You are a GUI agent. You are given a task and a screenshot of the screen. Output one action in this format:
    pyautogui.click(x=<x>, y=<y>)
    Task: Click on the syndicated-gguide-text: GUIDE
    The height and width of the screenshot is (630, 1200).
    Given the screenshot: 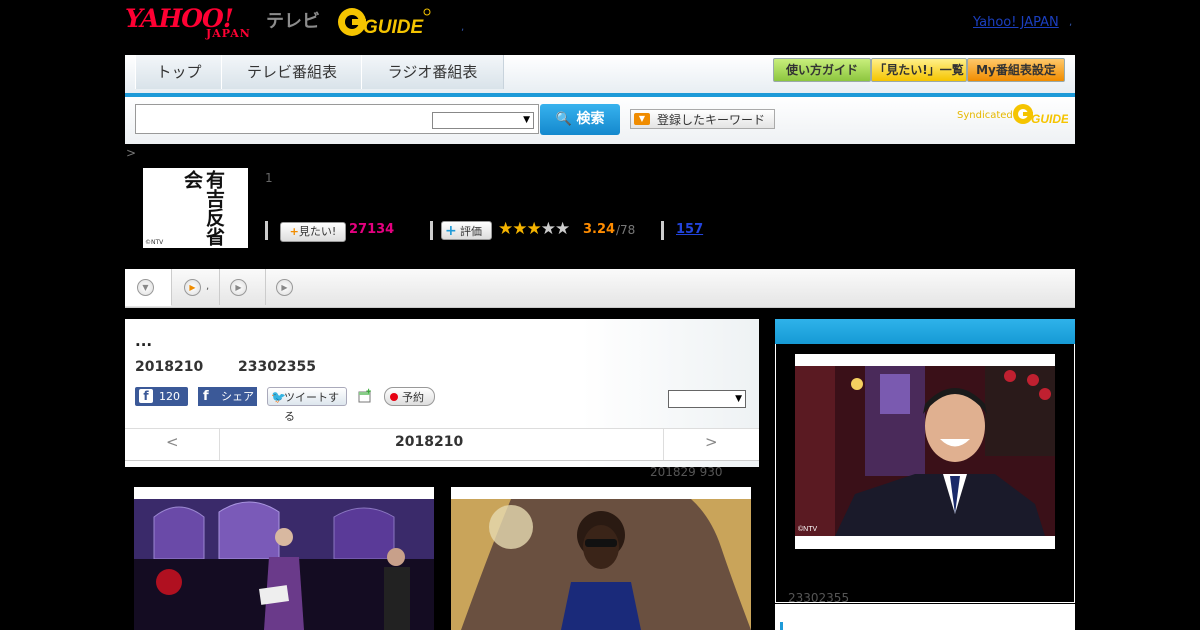 What is the action you would take?
    pyautogui.click(x=1049, y=119)
    